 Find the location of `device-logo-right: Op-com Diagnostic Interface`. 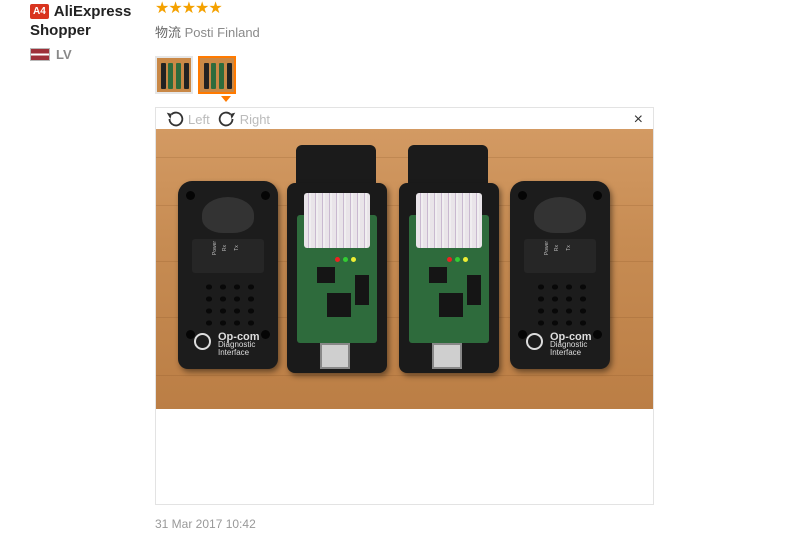

device-logo-right: Op-com Diagnostic Interface is located at coordinates (561, 344).